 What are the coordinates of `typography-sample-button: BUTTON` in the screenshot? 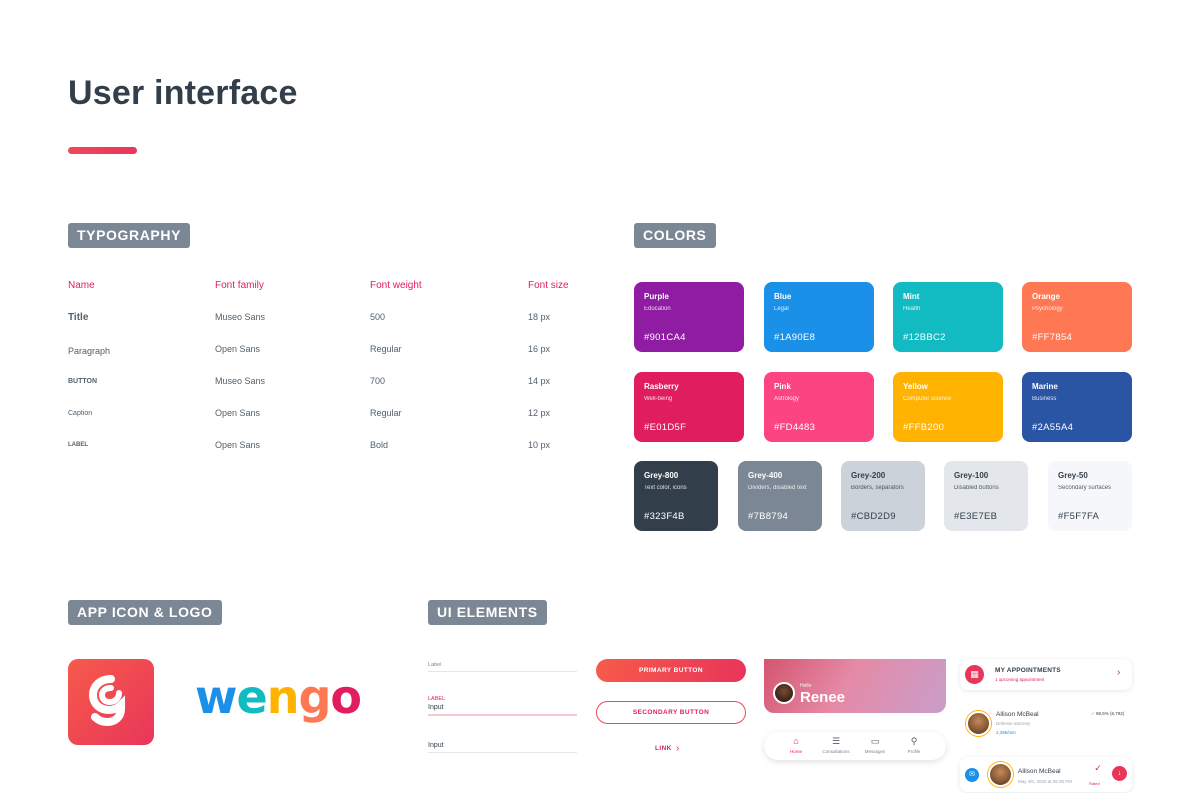 It's located at (83, 381).